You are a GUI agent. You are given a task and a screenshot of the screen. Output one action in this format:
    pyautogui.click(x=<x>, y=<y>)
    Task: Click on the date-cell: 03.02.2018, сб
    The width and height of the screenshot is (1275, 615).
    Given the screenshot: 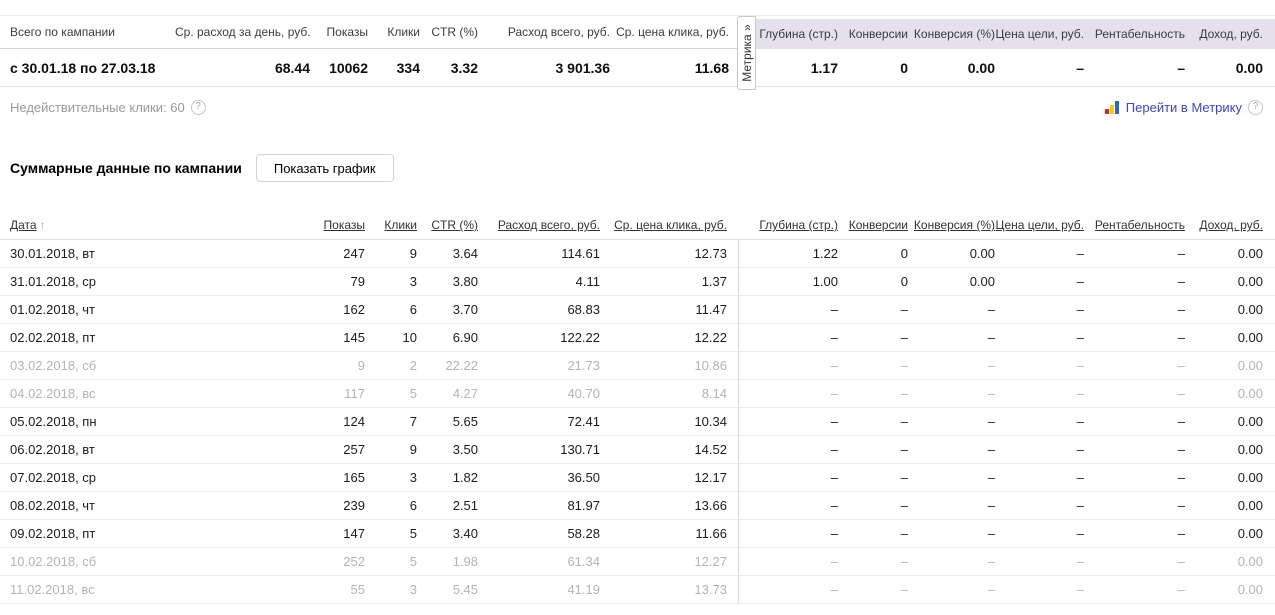 What is the action you would take?
    pyautogui.click(x=157, y=365)
    